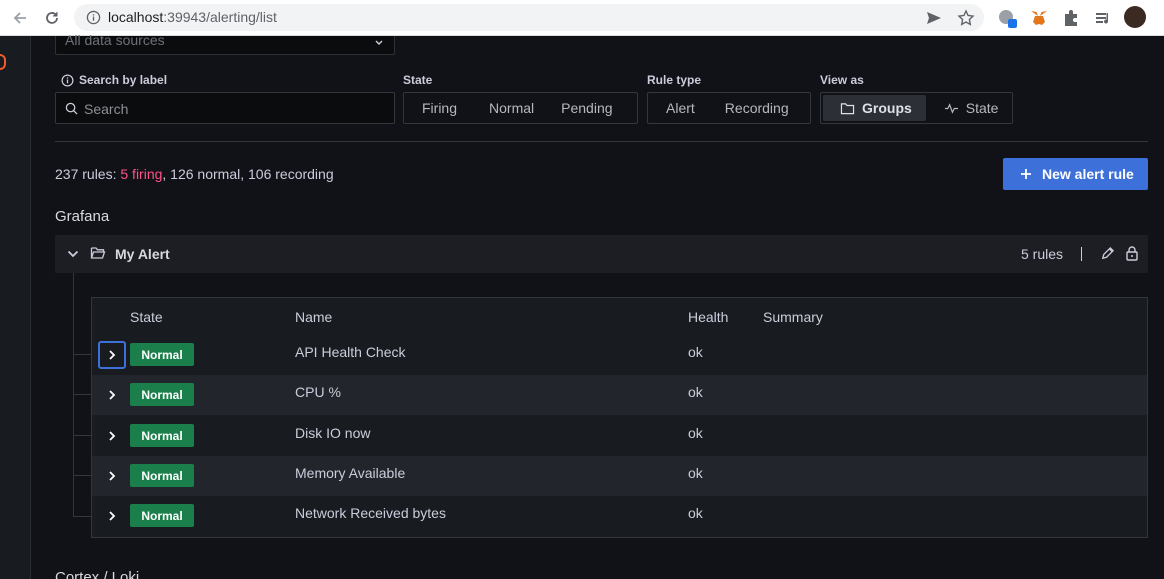 The height and width of the screenshot is (579, 1164). I want to click on metamask-icon, so click(1039, 18).